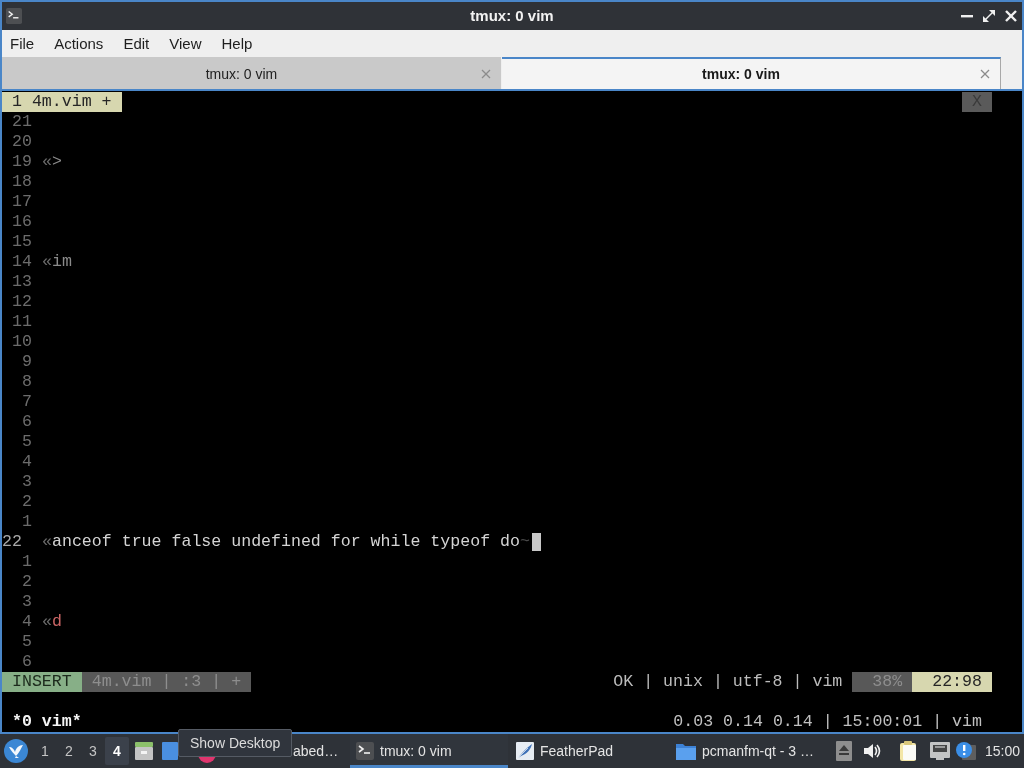 Image resolution: width=1024 pixels, height=768 pixels. Describe the element at coordinates (62, 102) in the screenshot. I see `buffer-tab: 1 4m.vim +` at that location.